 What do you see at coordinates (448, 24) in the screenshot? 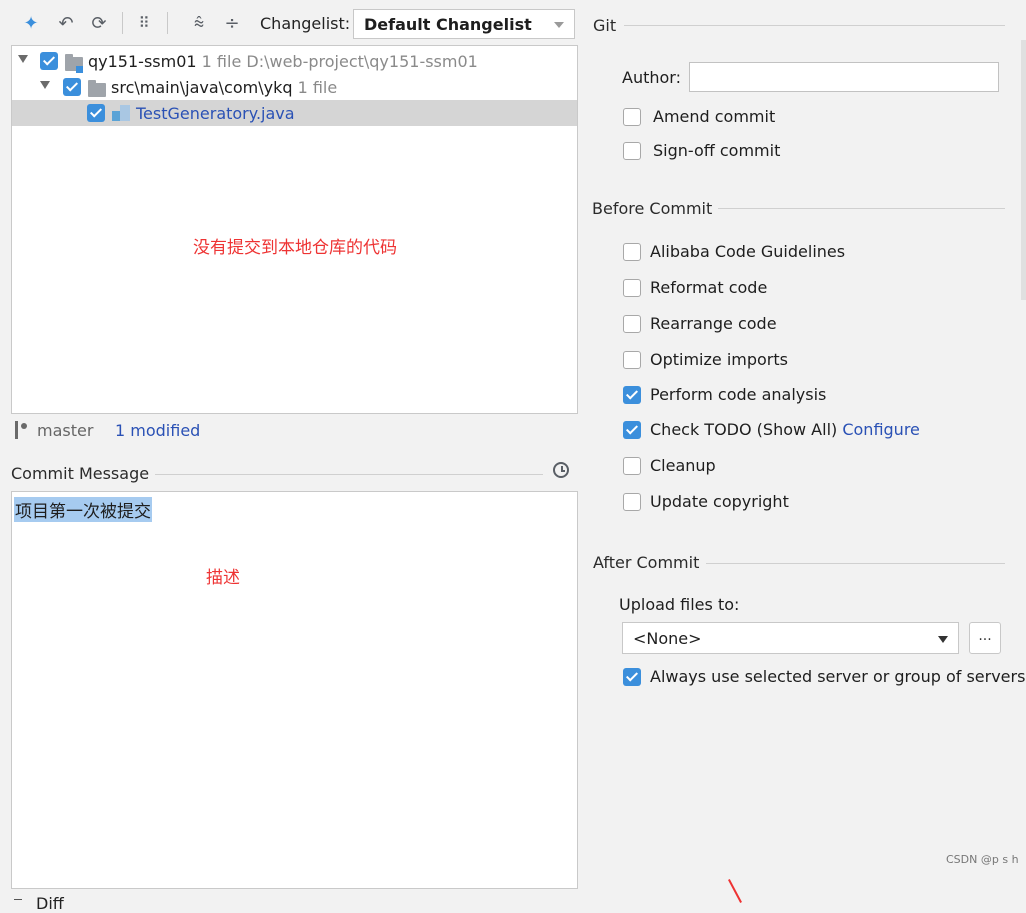
I see `changelist-value: Default Changelist` at bounding box center [448, 24].